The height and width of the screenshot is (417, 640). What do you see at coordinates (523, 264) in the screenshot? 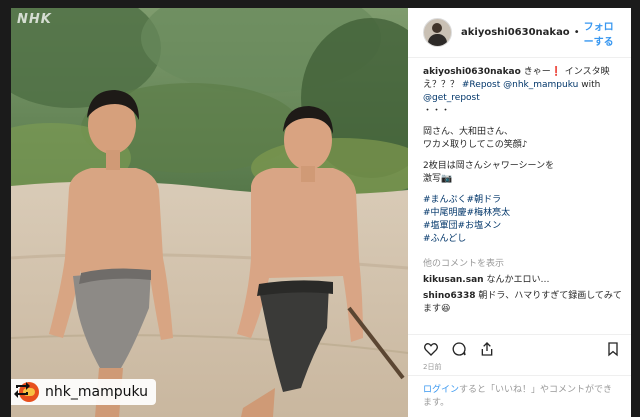
I see `view-more-comments-link: 他のコメントを表示` at bounding box center [523, 264].